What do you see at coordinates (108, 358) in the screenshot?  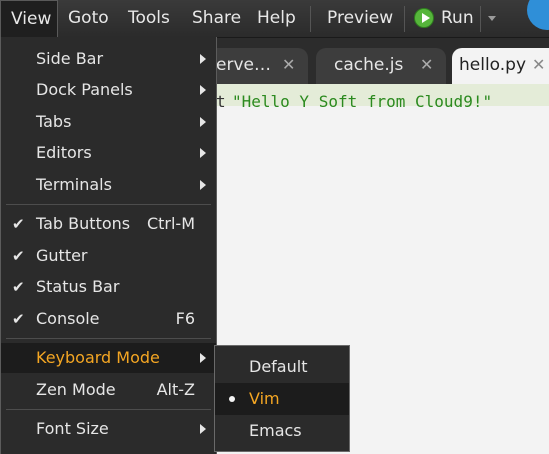 I see `menu-item-keyboard-mode: Keyboard Mode` at bounding box center [108, 358].